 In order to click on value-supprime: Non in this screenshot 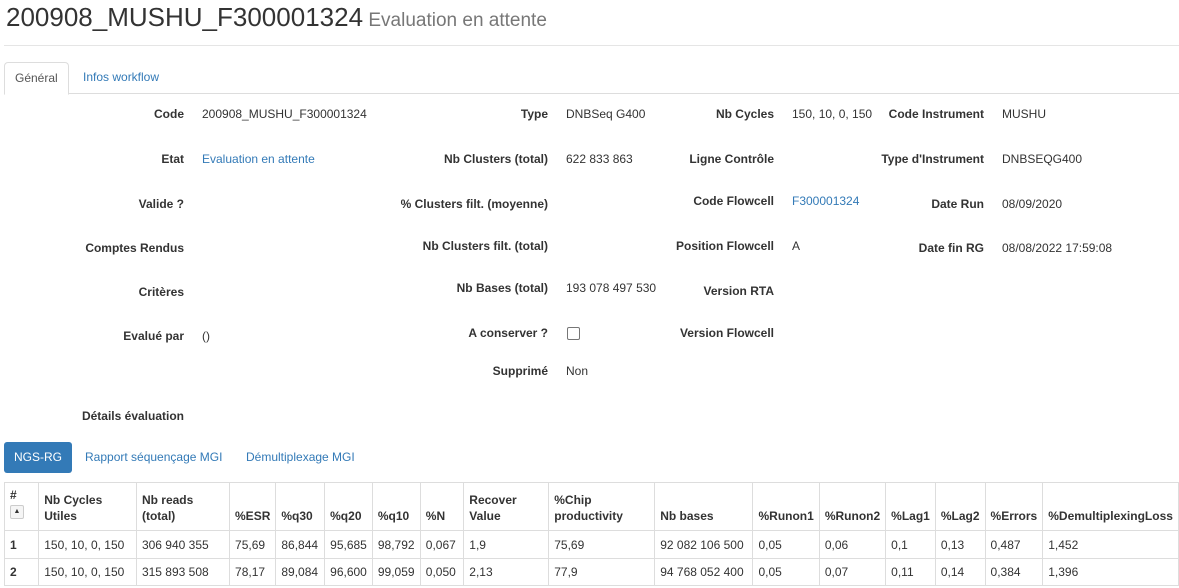, I will do `click(577, 371)`.